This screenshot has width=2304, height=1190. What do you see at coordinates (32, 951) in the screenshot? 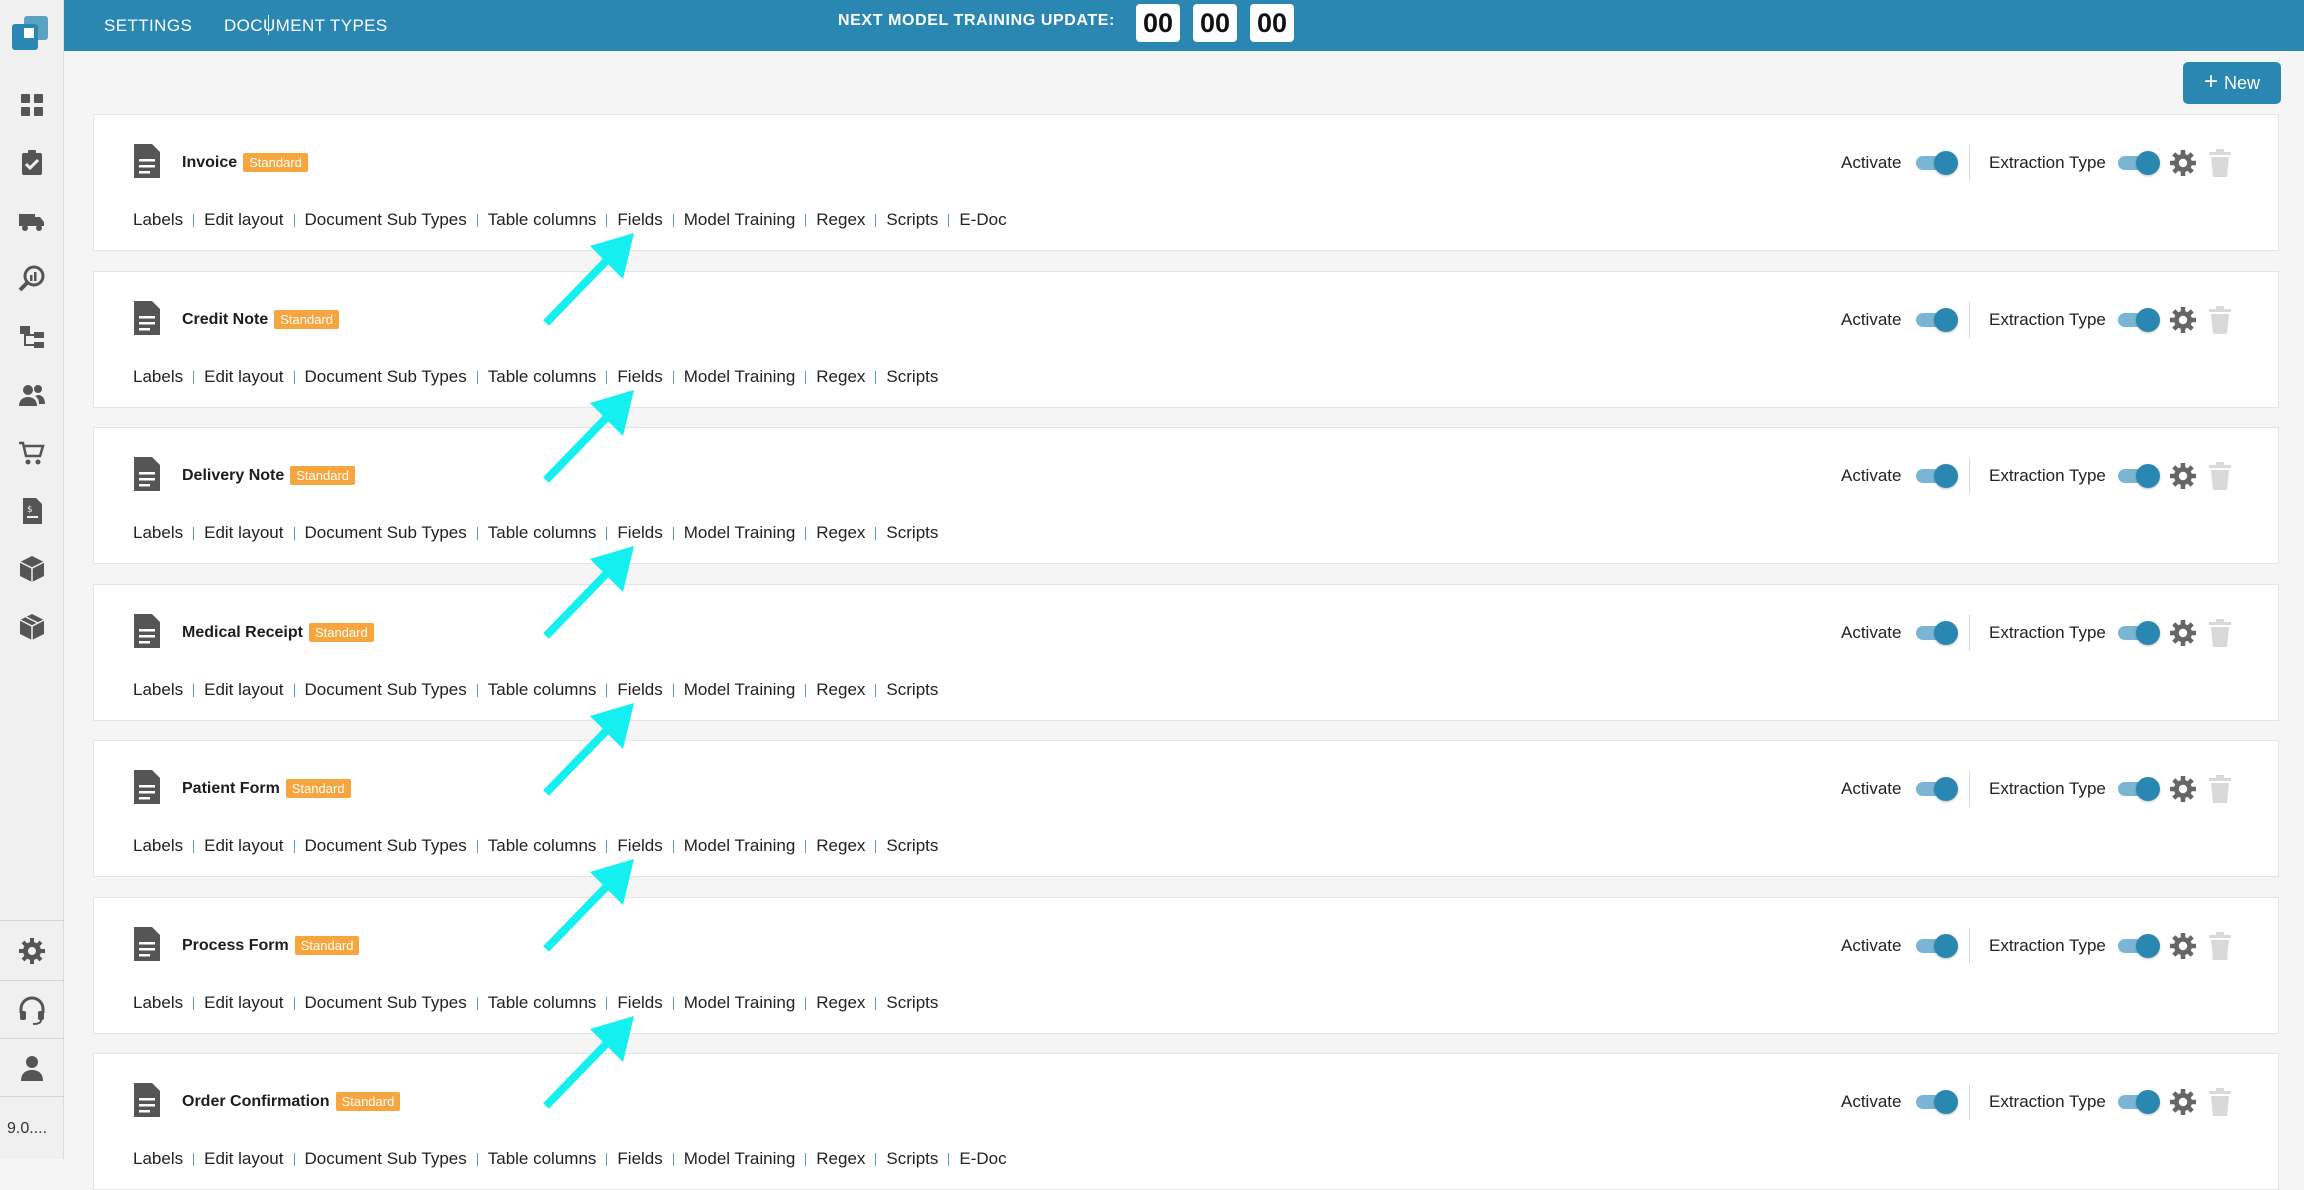
I see `sidebar-item-settings-gear` at bounding box center [32, 951].